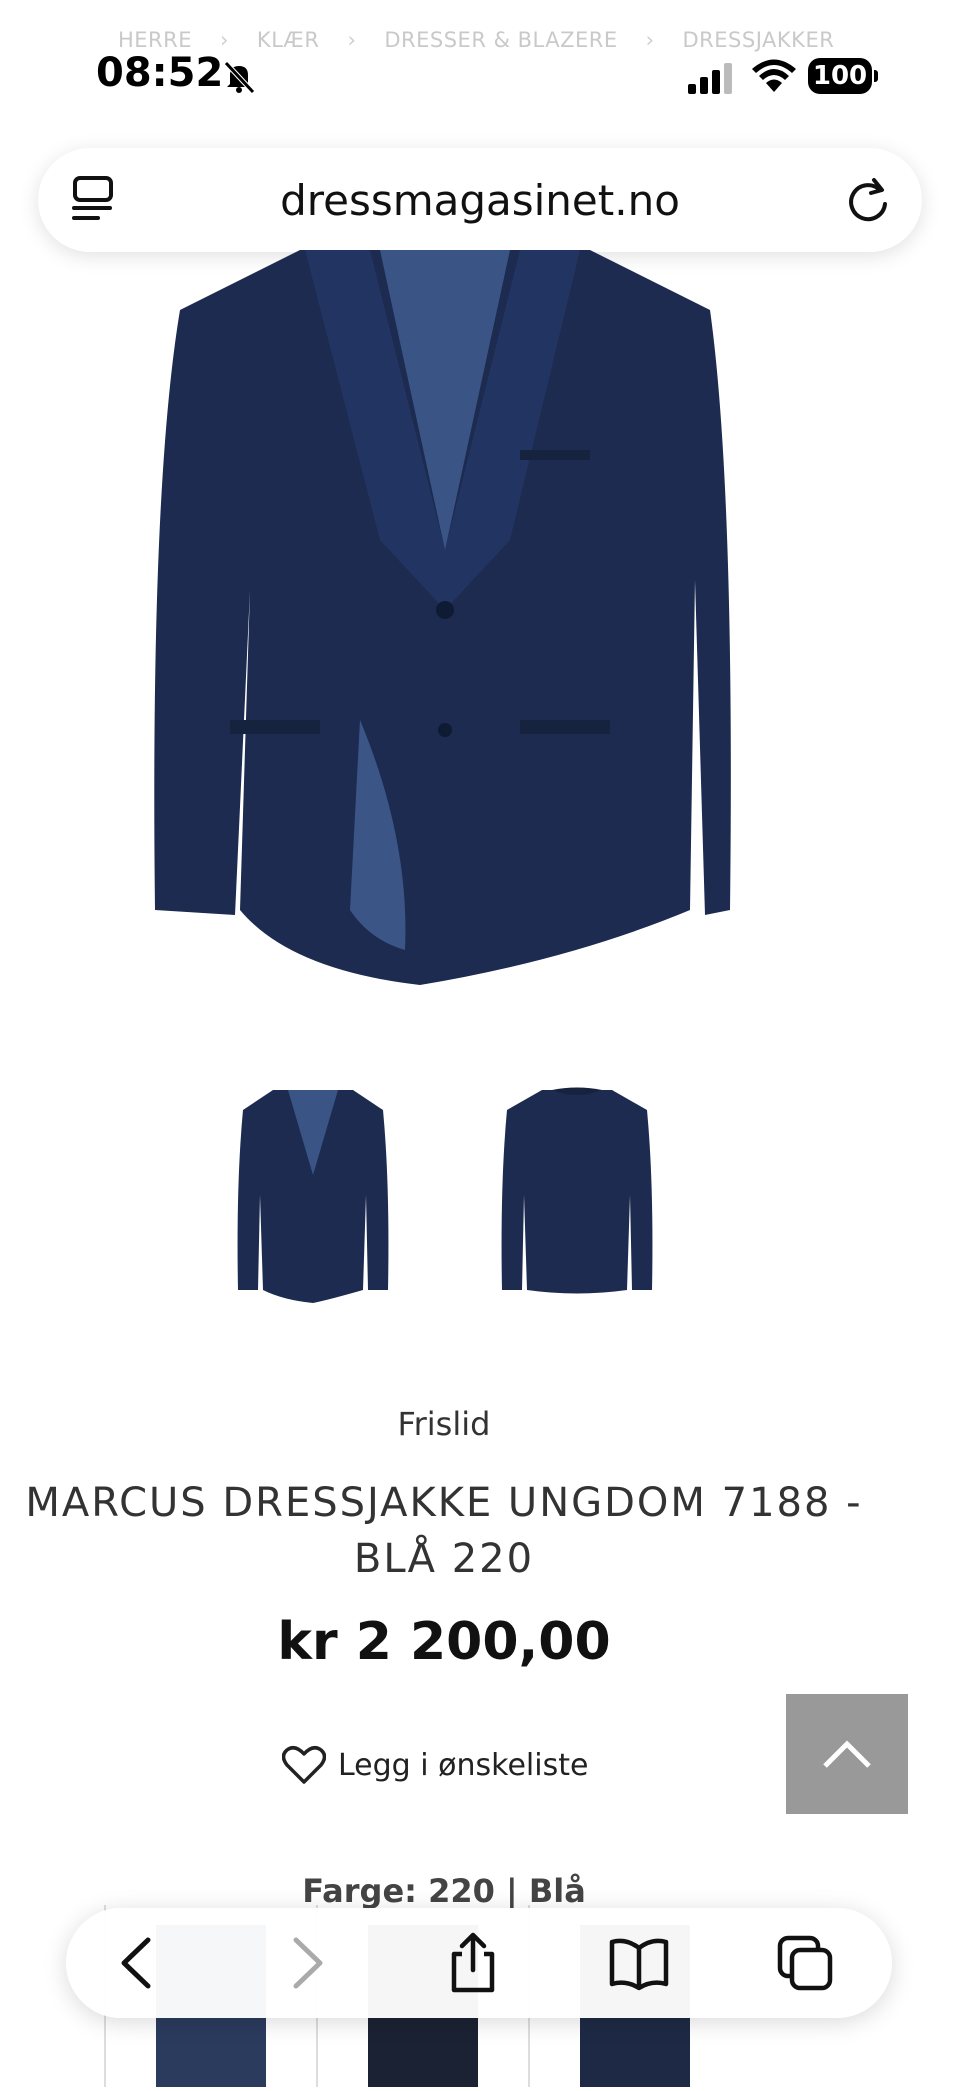 The height and width of the screenshot is (2091, 960). Describe the element at coordinates (868, 200) in the screenshot. I see `reload-icon` at that location.